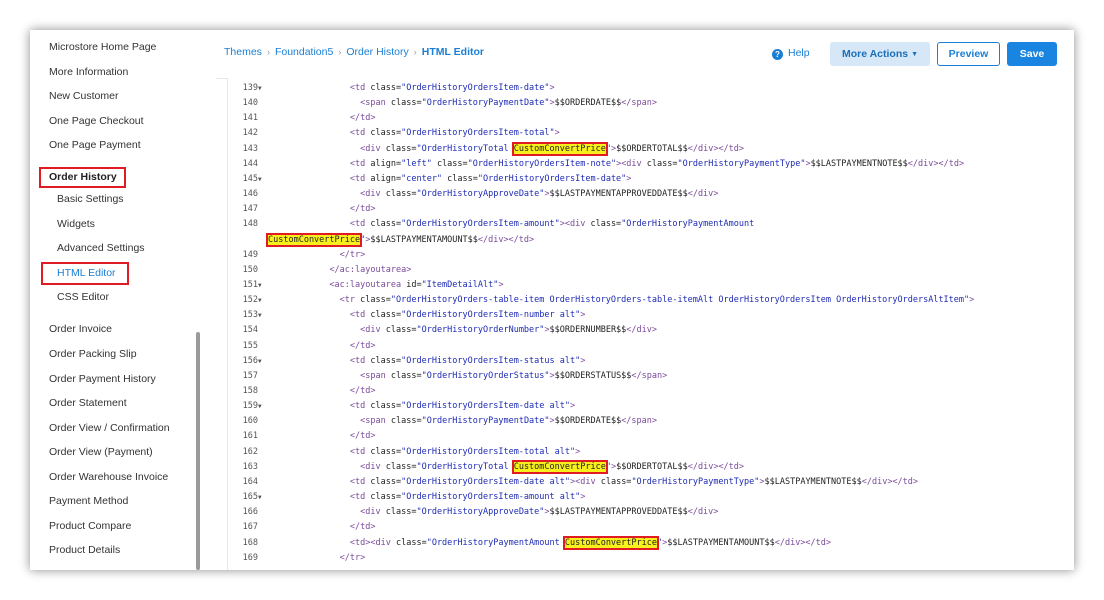  What do you see at coordinates (651, 436) in the screenshot?
I see `code-line: 161 </td>` at bounding box center [651, 436].